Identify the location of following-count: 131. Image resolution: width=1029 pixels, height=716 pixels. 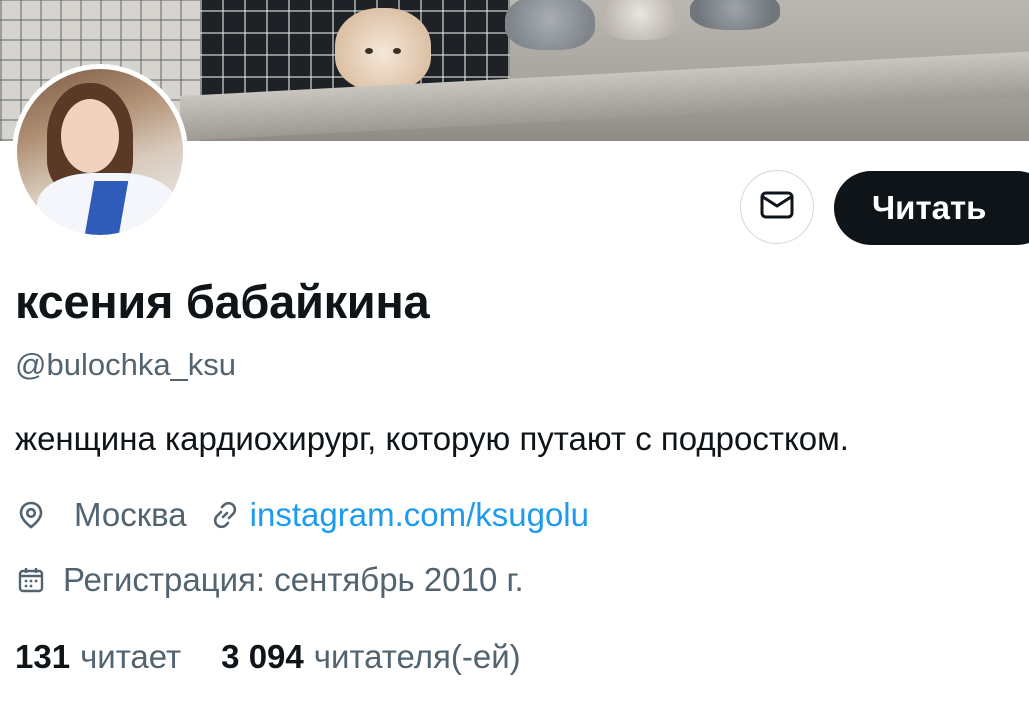
(43, 656).